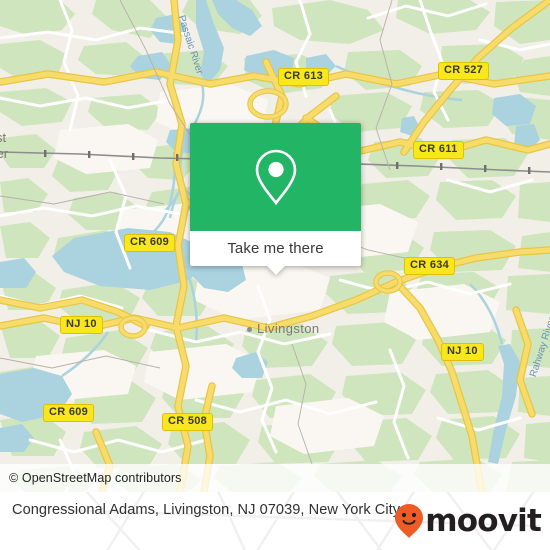 The width and height of the screenshot is (550, 550). I want to click on popup-pointer, so click(275, 270).